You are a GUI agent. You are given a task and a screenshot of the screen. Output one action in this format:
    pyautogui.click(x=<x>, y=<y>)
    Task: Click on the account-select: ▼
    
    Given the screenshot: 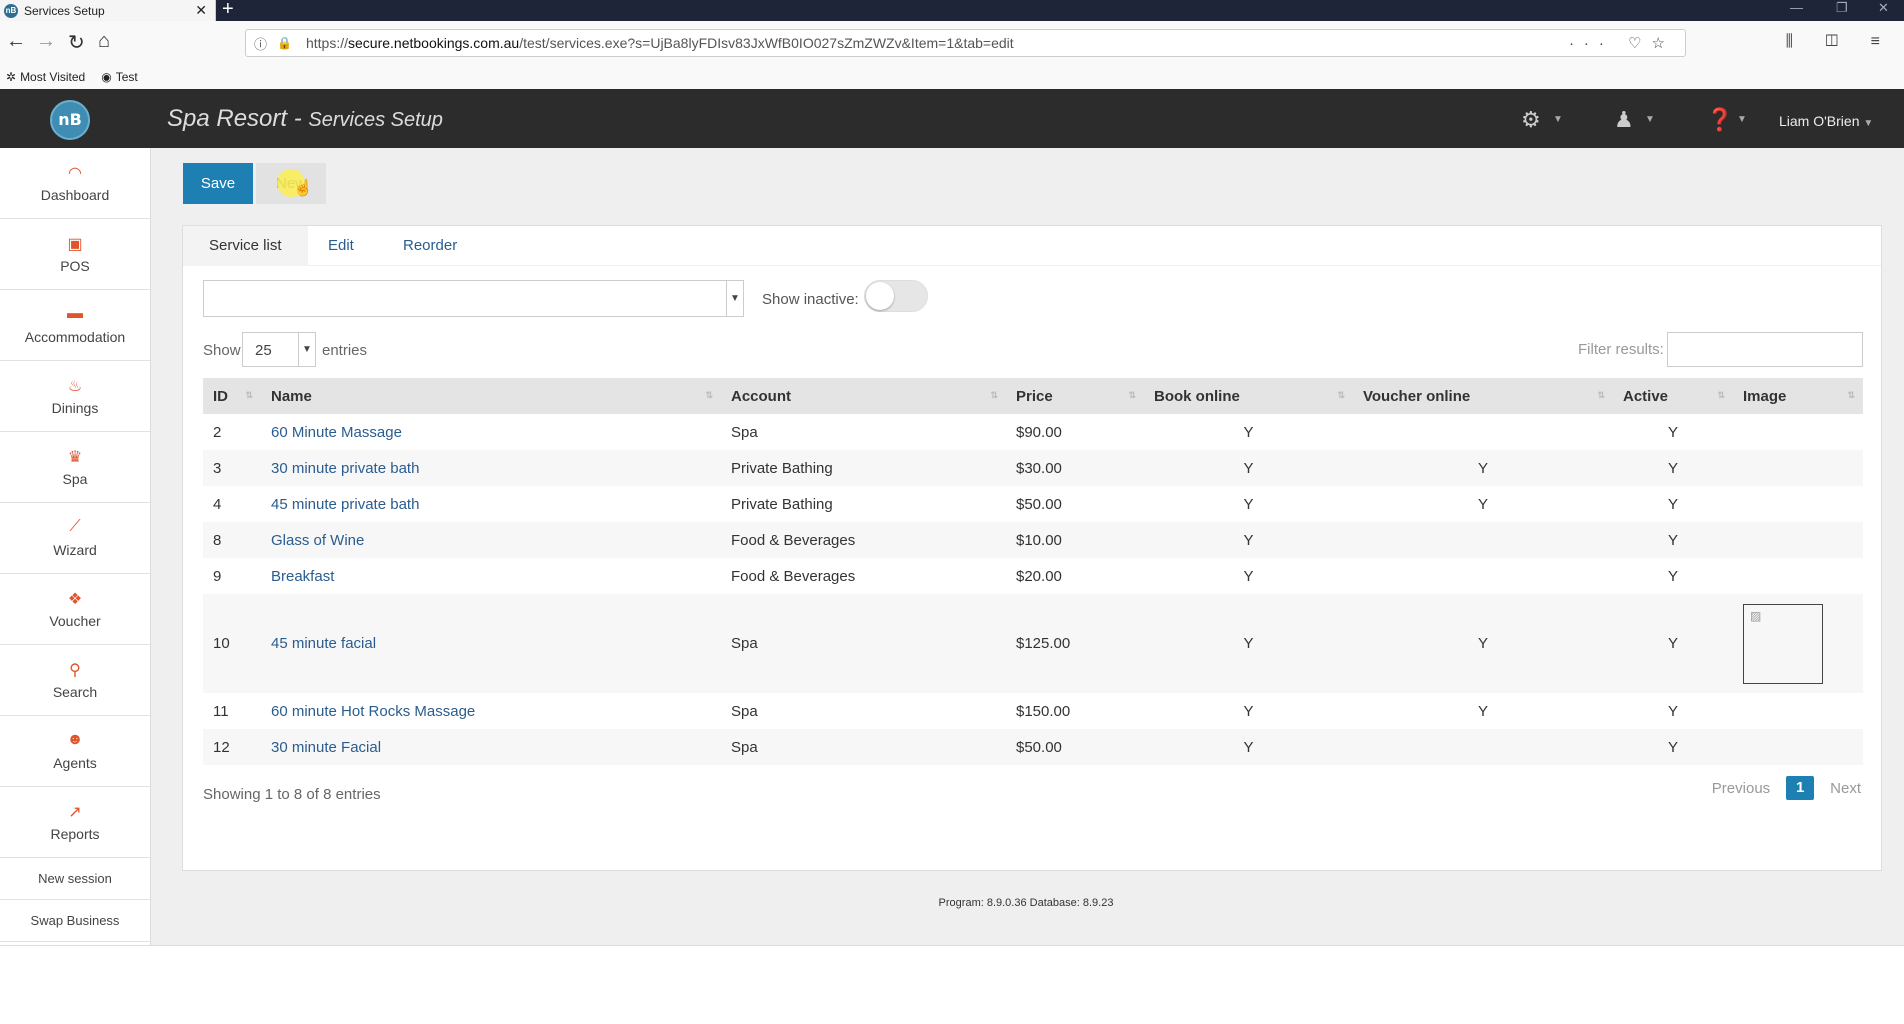 What is the action you would take?
    pyautogui.click(x=473, y=298)
    